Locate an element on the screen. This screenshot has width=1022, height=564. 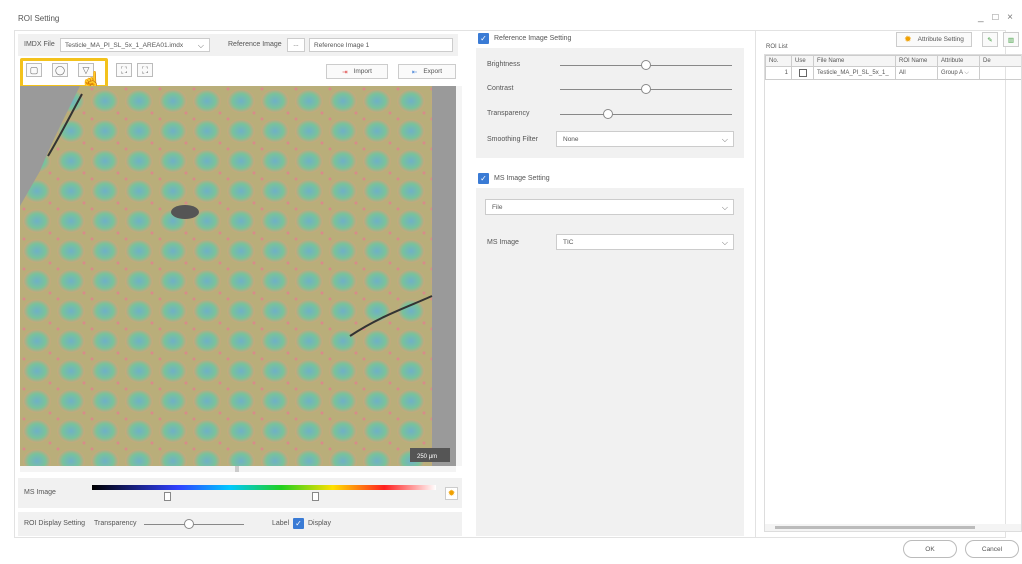
column-header: ROI Name is located at coordinates (916, 61).